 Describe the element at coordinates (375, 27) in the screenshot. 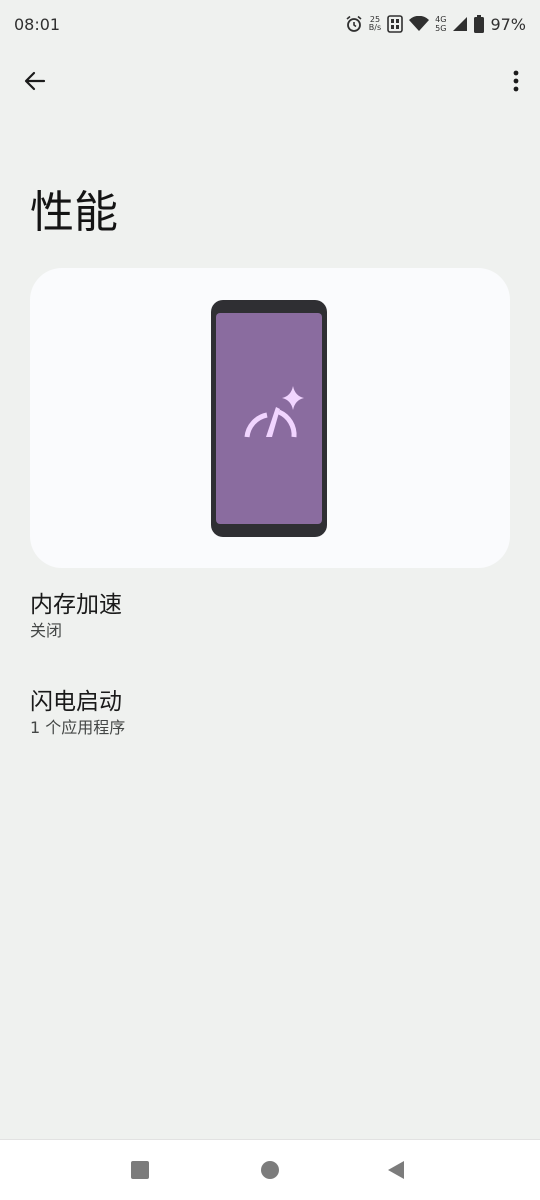

I see `net-speed-unit: B/s` at that location.